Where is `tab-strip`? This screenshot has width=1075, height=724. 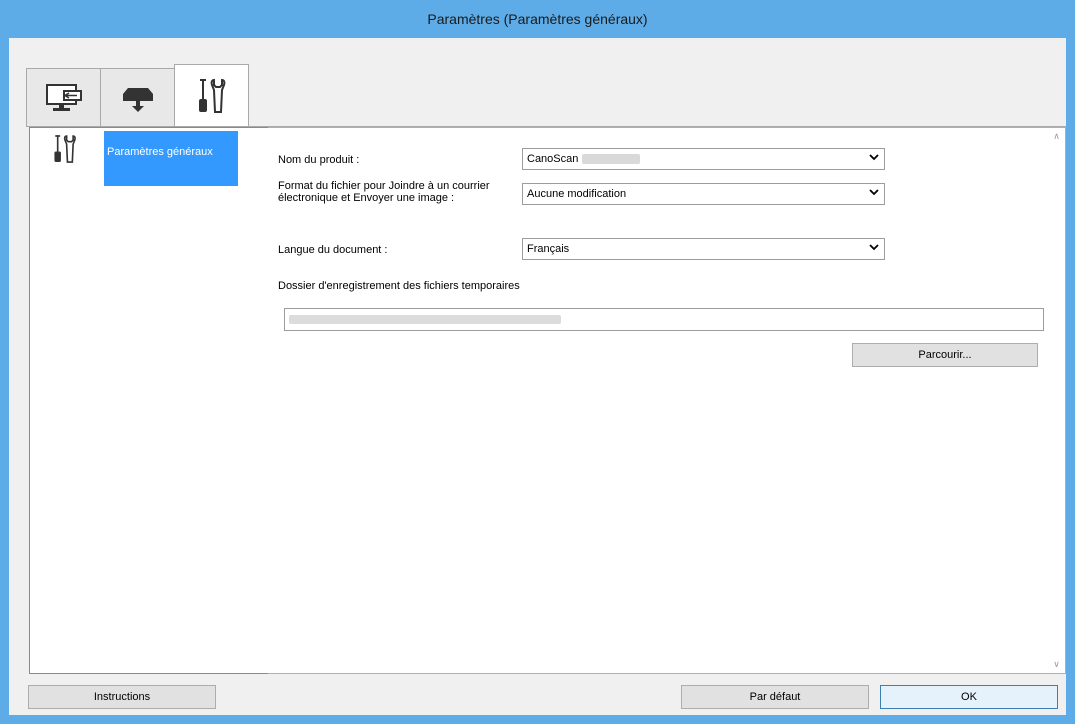 tab-strip is located at coordinates (137, 95).